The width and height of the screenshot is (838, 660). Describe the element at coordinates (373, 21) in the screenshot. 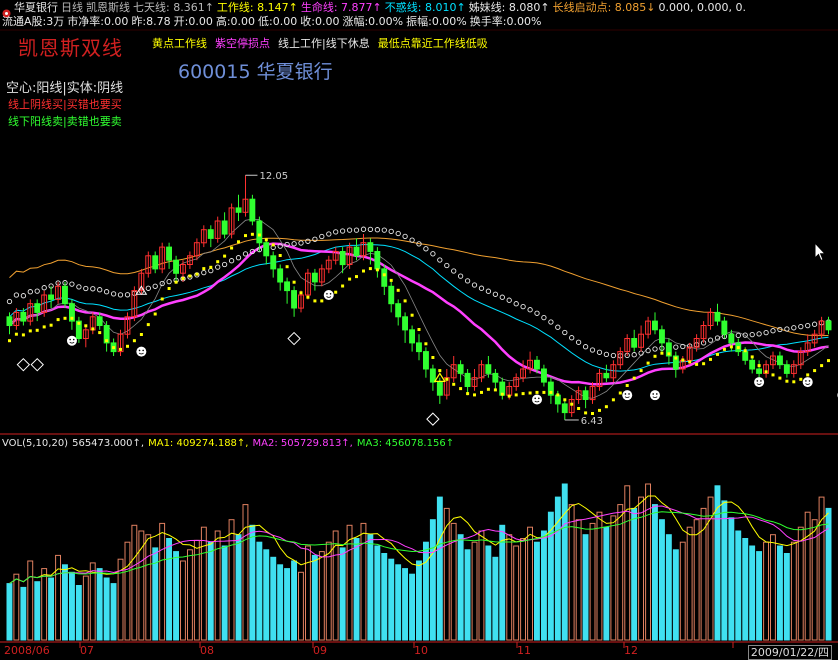

I see `quote-item-7: 涨幅:0.00%` at that location.